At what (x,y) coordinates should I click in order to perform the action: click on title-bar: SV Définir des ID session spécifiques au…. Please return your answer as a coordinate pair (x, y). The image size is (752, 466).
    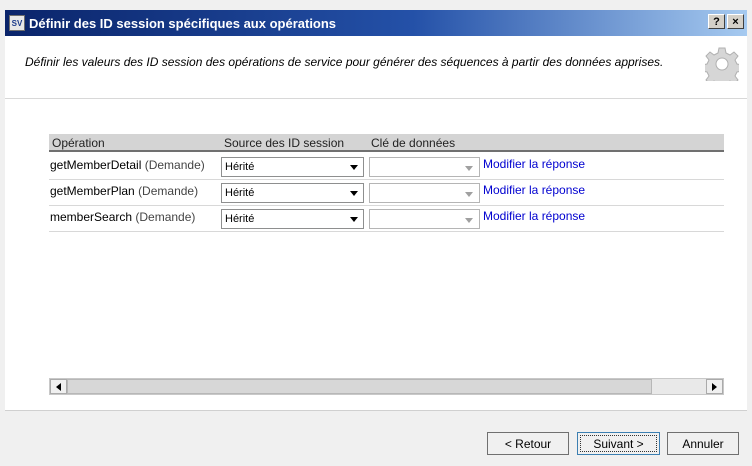
    Looking at the image, I should click on (376, 23).